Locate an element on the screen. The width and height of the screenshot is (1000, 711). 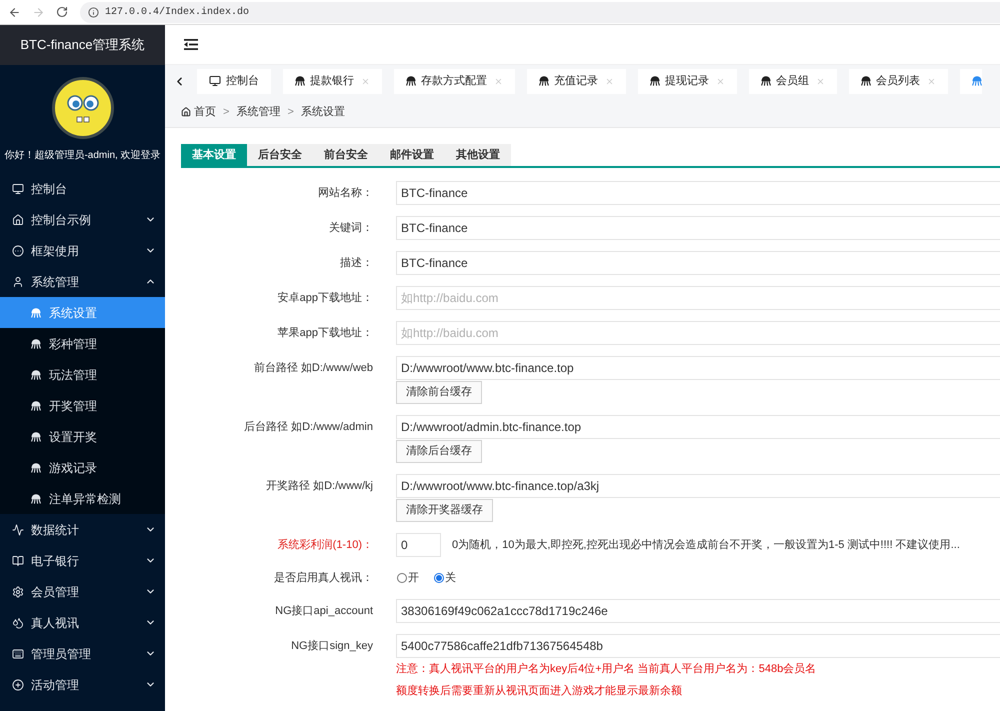
settings-tab: 后台安全 is located at coordinates (280, 155).